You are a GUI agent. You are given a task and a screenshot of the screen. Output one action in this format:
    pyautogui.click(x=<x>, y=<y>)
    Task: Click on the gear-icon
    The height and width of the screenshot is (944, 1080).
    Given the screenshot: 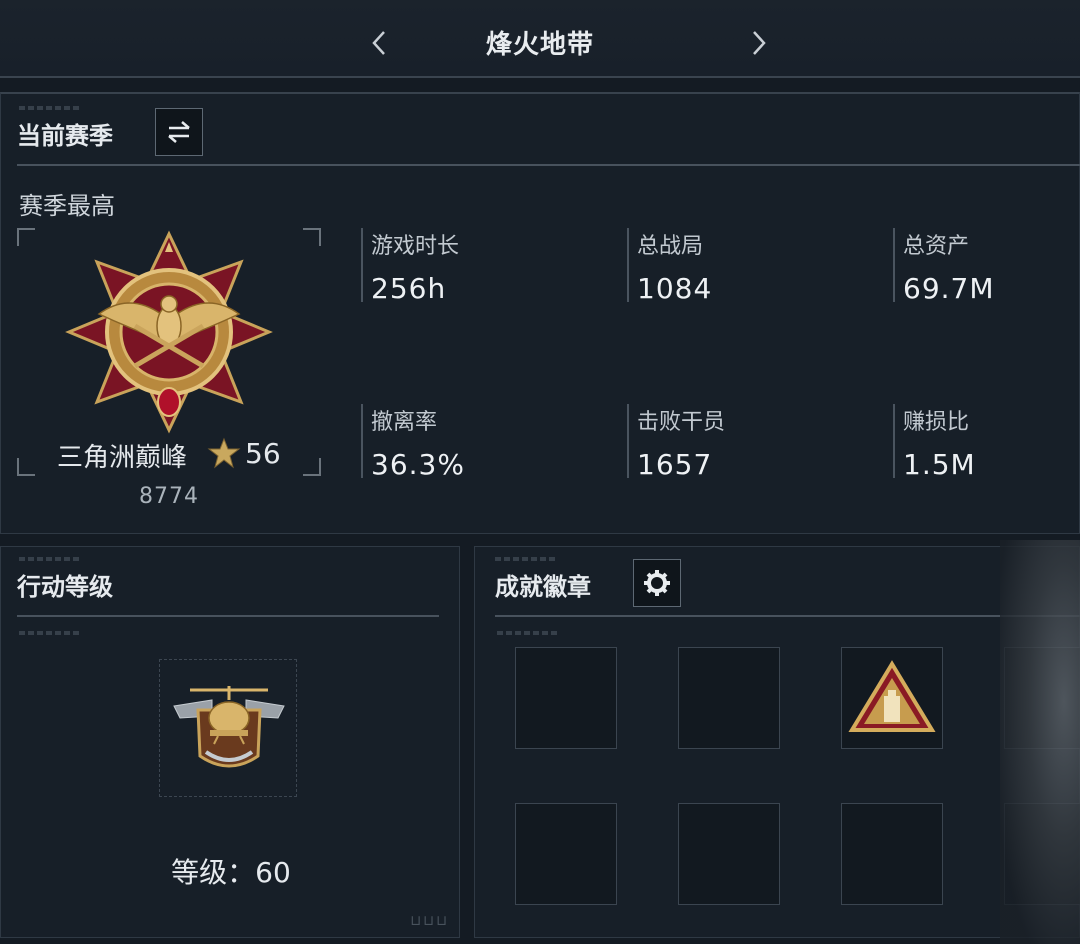 What is the action you would take?
    pyautogui.click(x=657, y=583)
    